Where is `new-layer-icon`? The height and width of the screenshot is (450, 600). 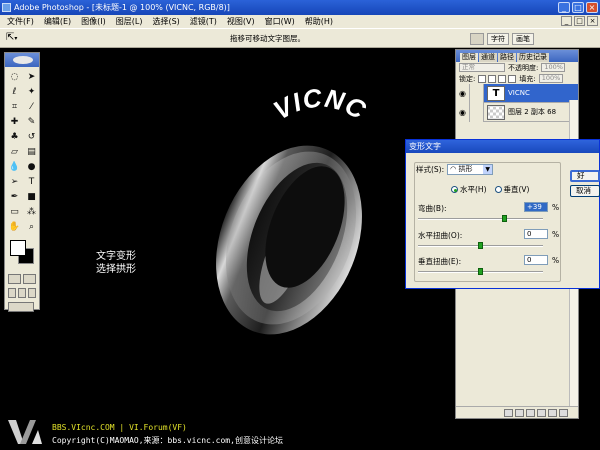 new-layer-icon is located at coordinates (552, 412).